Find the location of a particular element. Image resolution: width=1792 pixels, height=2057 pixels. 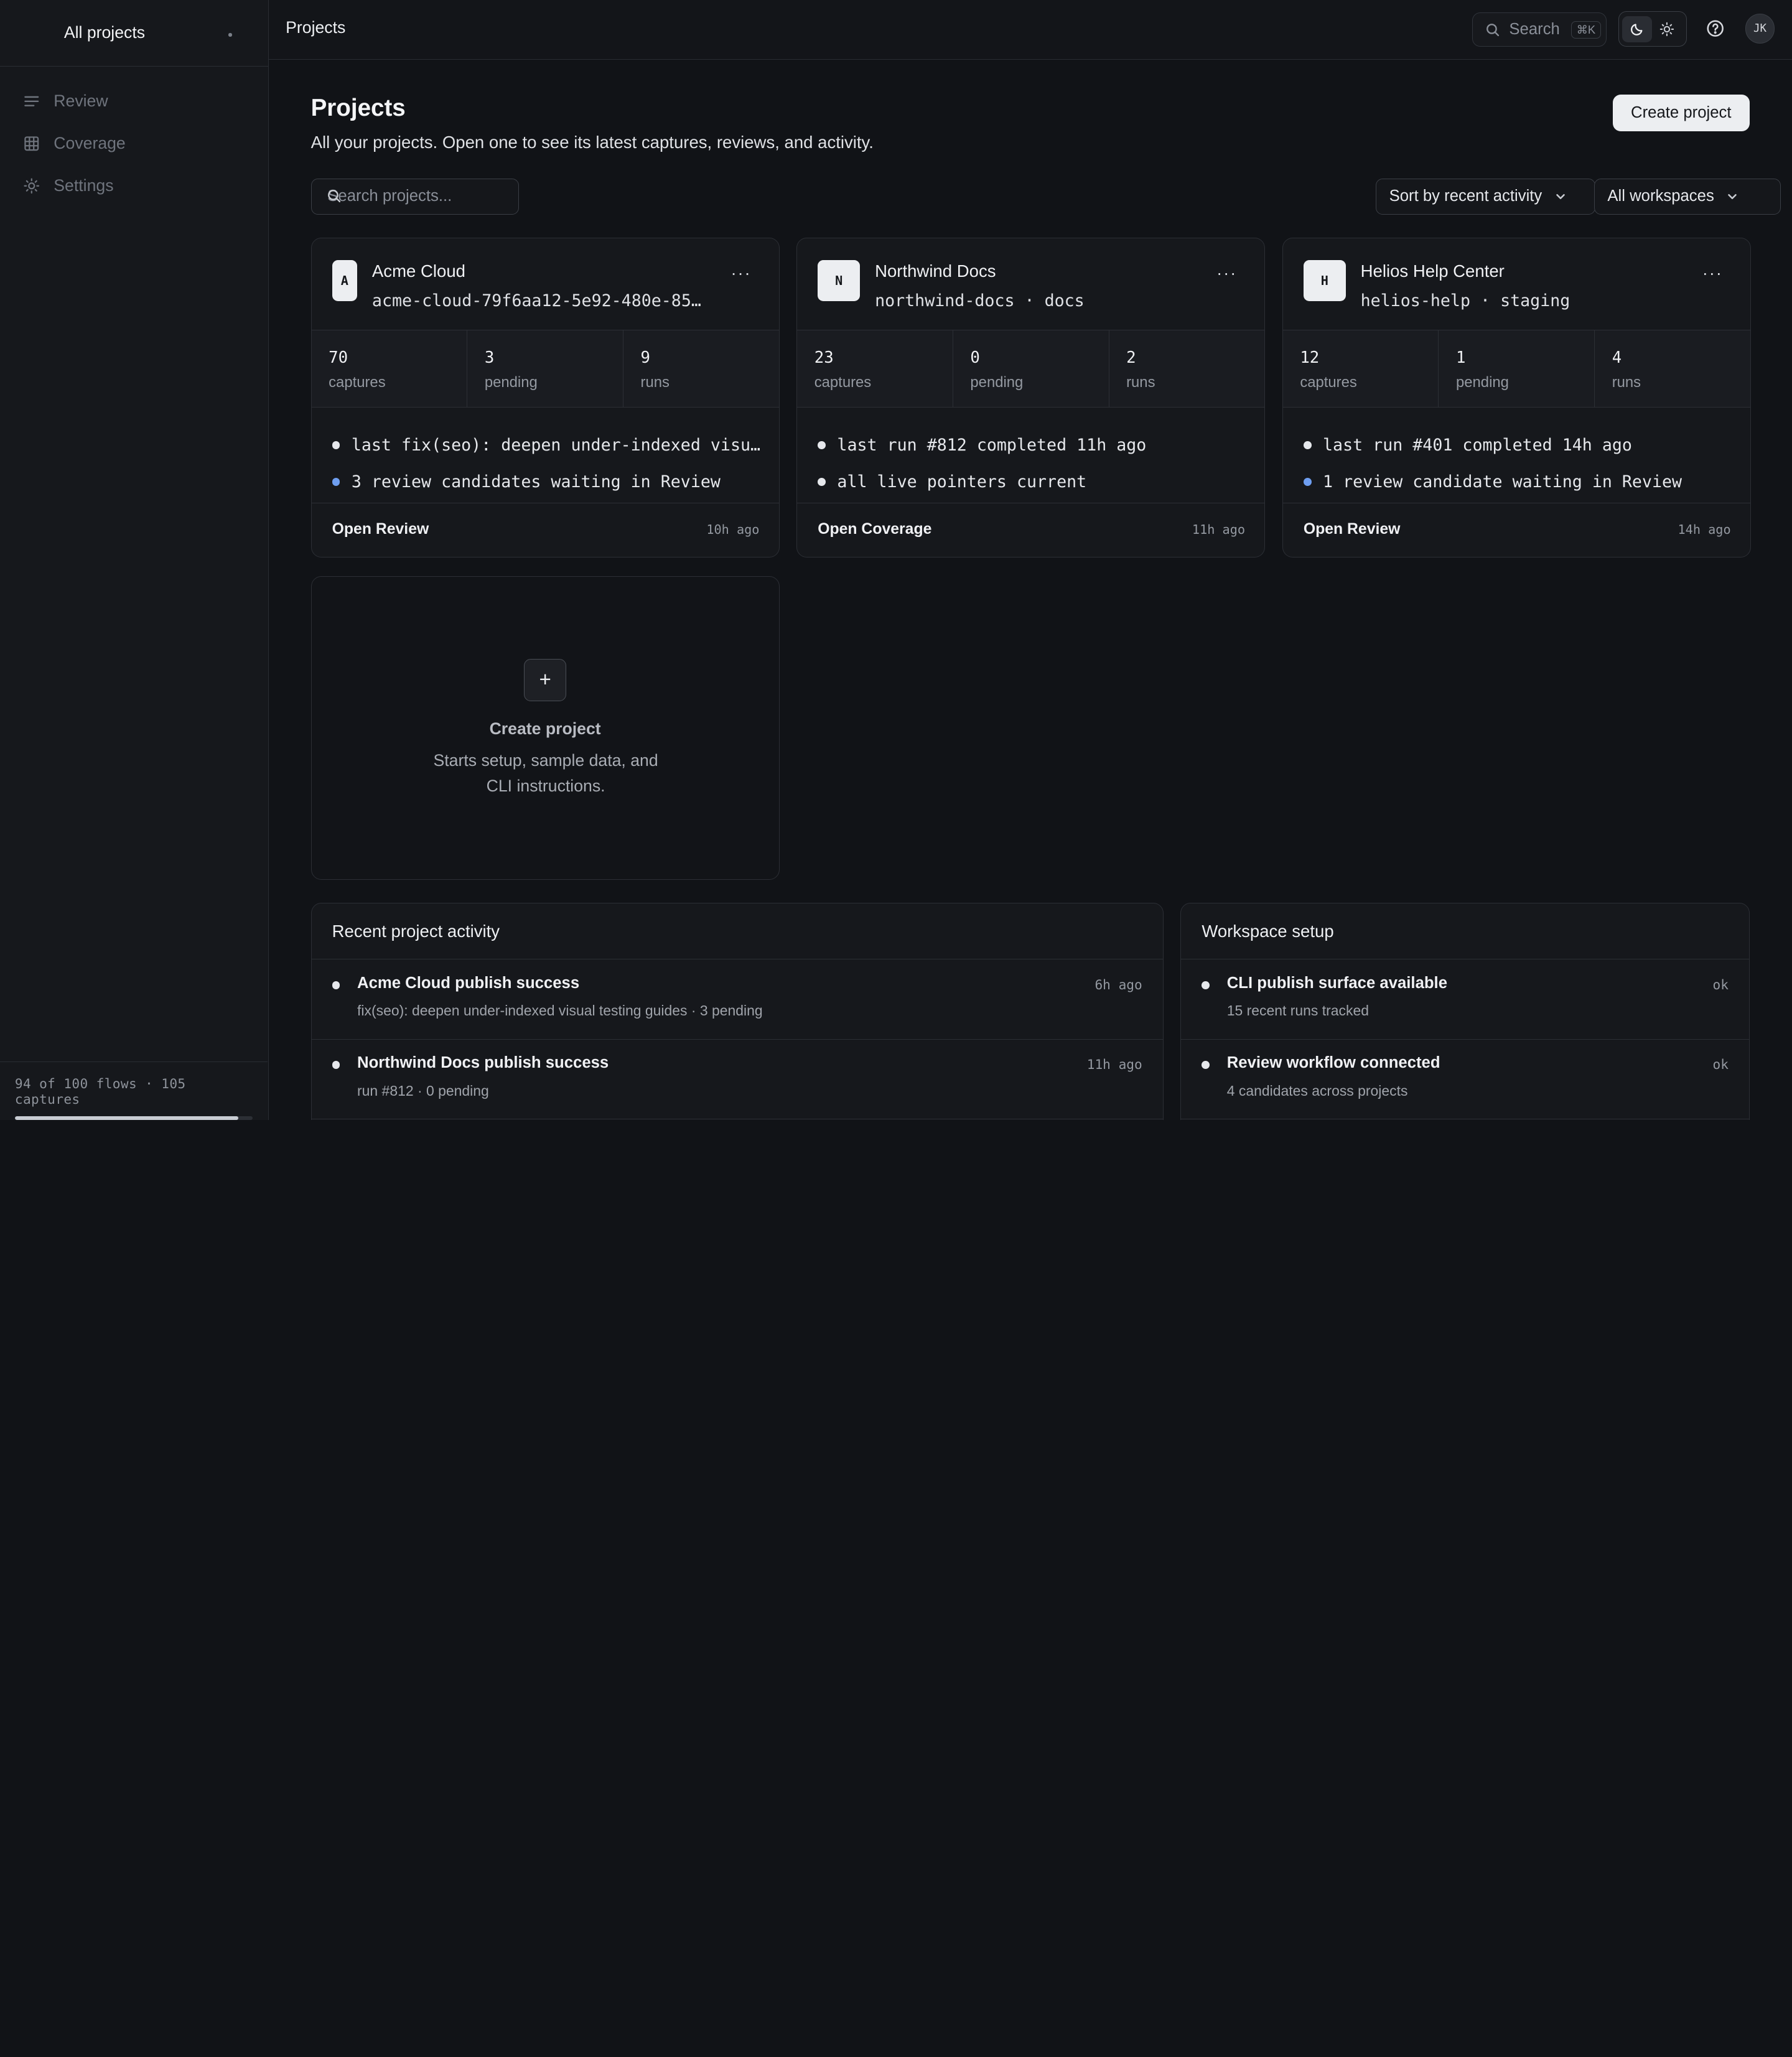

event-text: 3 review candidates waiting in Review is located at coordinates (536, 482).